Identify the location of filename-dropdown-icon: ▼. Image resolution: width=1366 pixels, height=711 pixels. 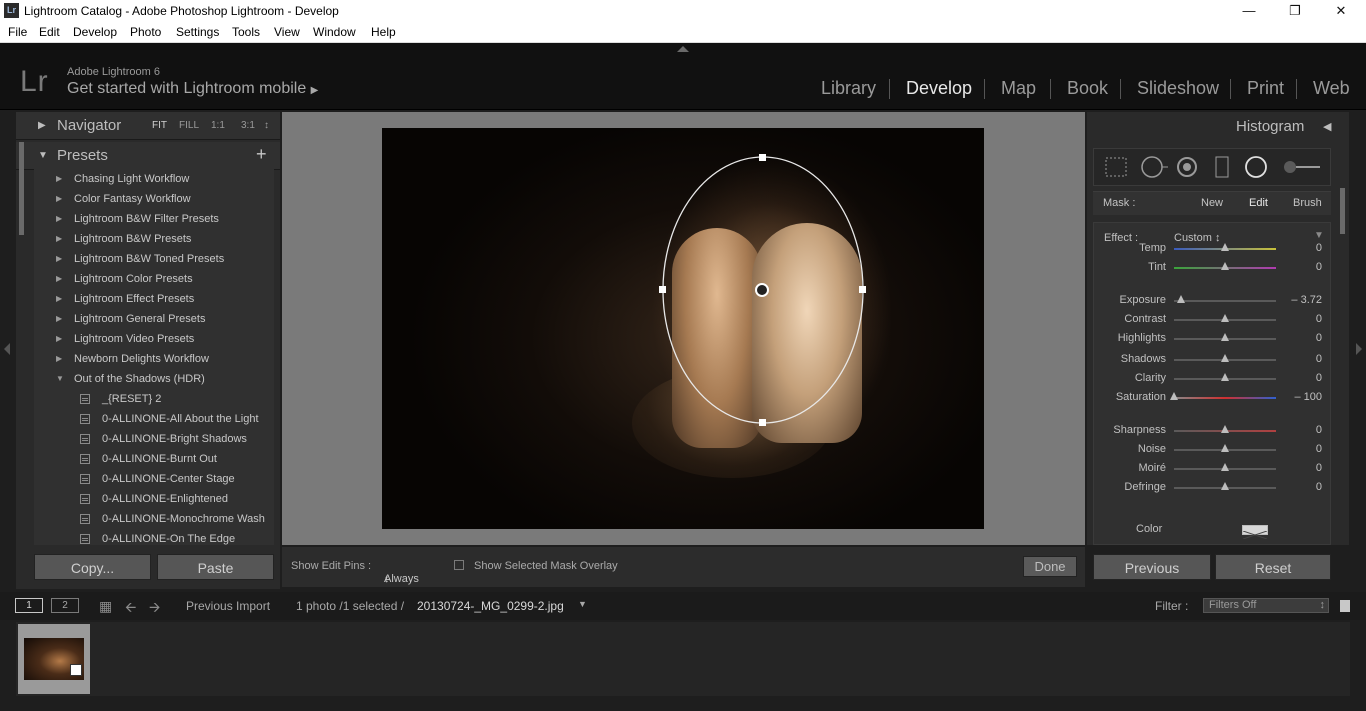
(582, 604).